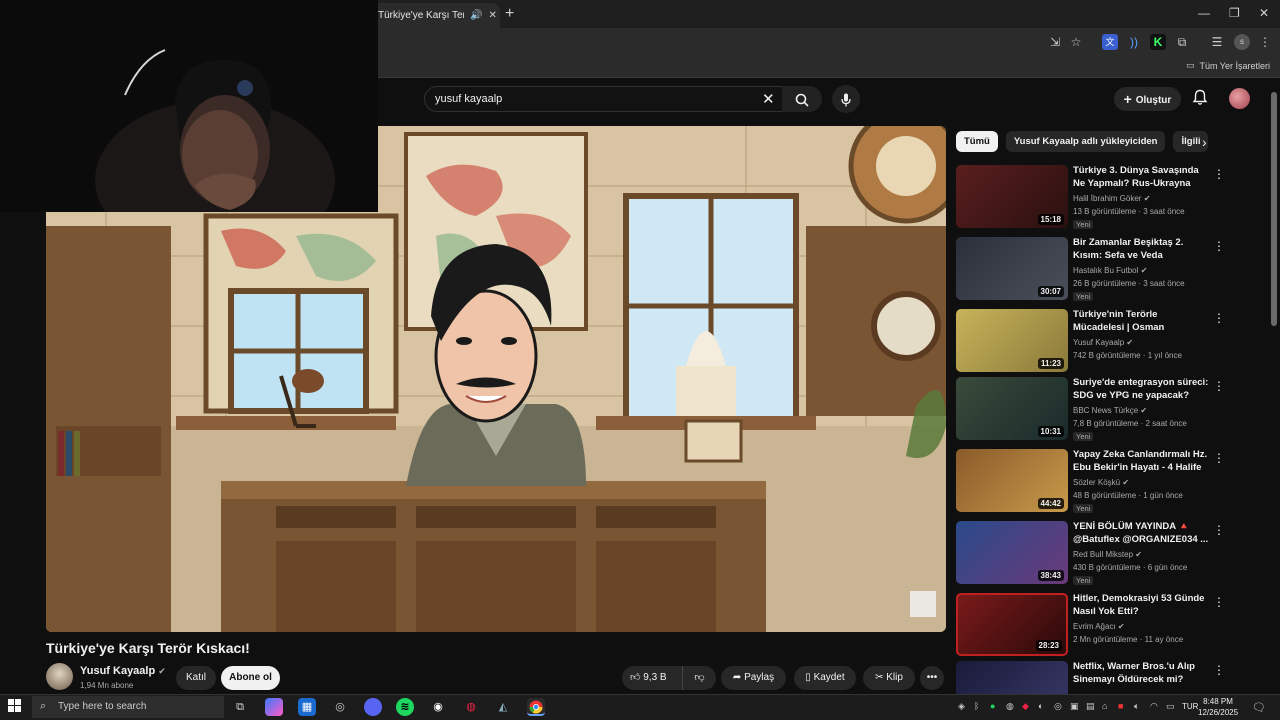 The image size is (1280, 720). Describe the element at coordinates (405, 707) in the screenshot. I see `spotify-icon: ≋` at that location.